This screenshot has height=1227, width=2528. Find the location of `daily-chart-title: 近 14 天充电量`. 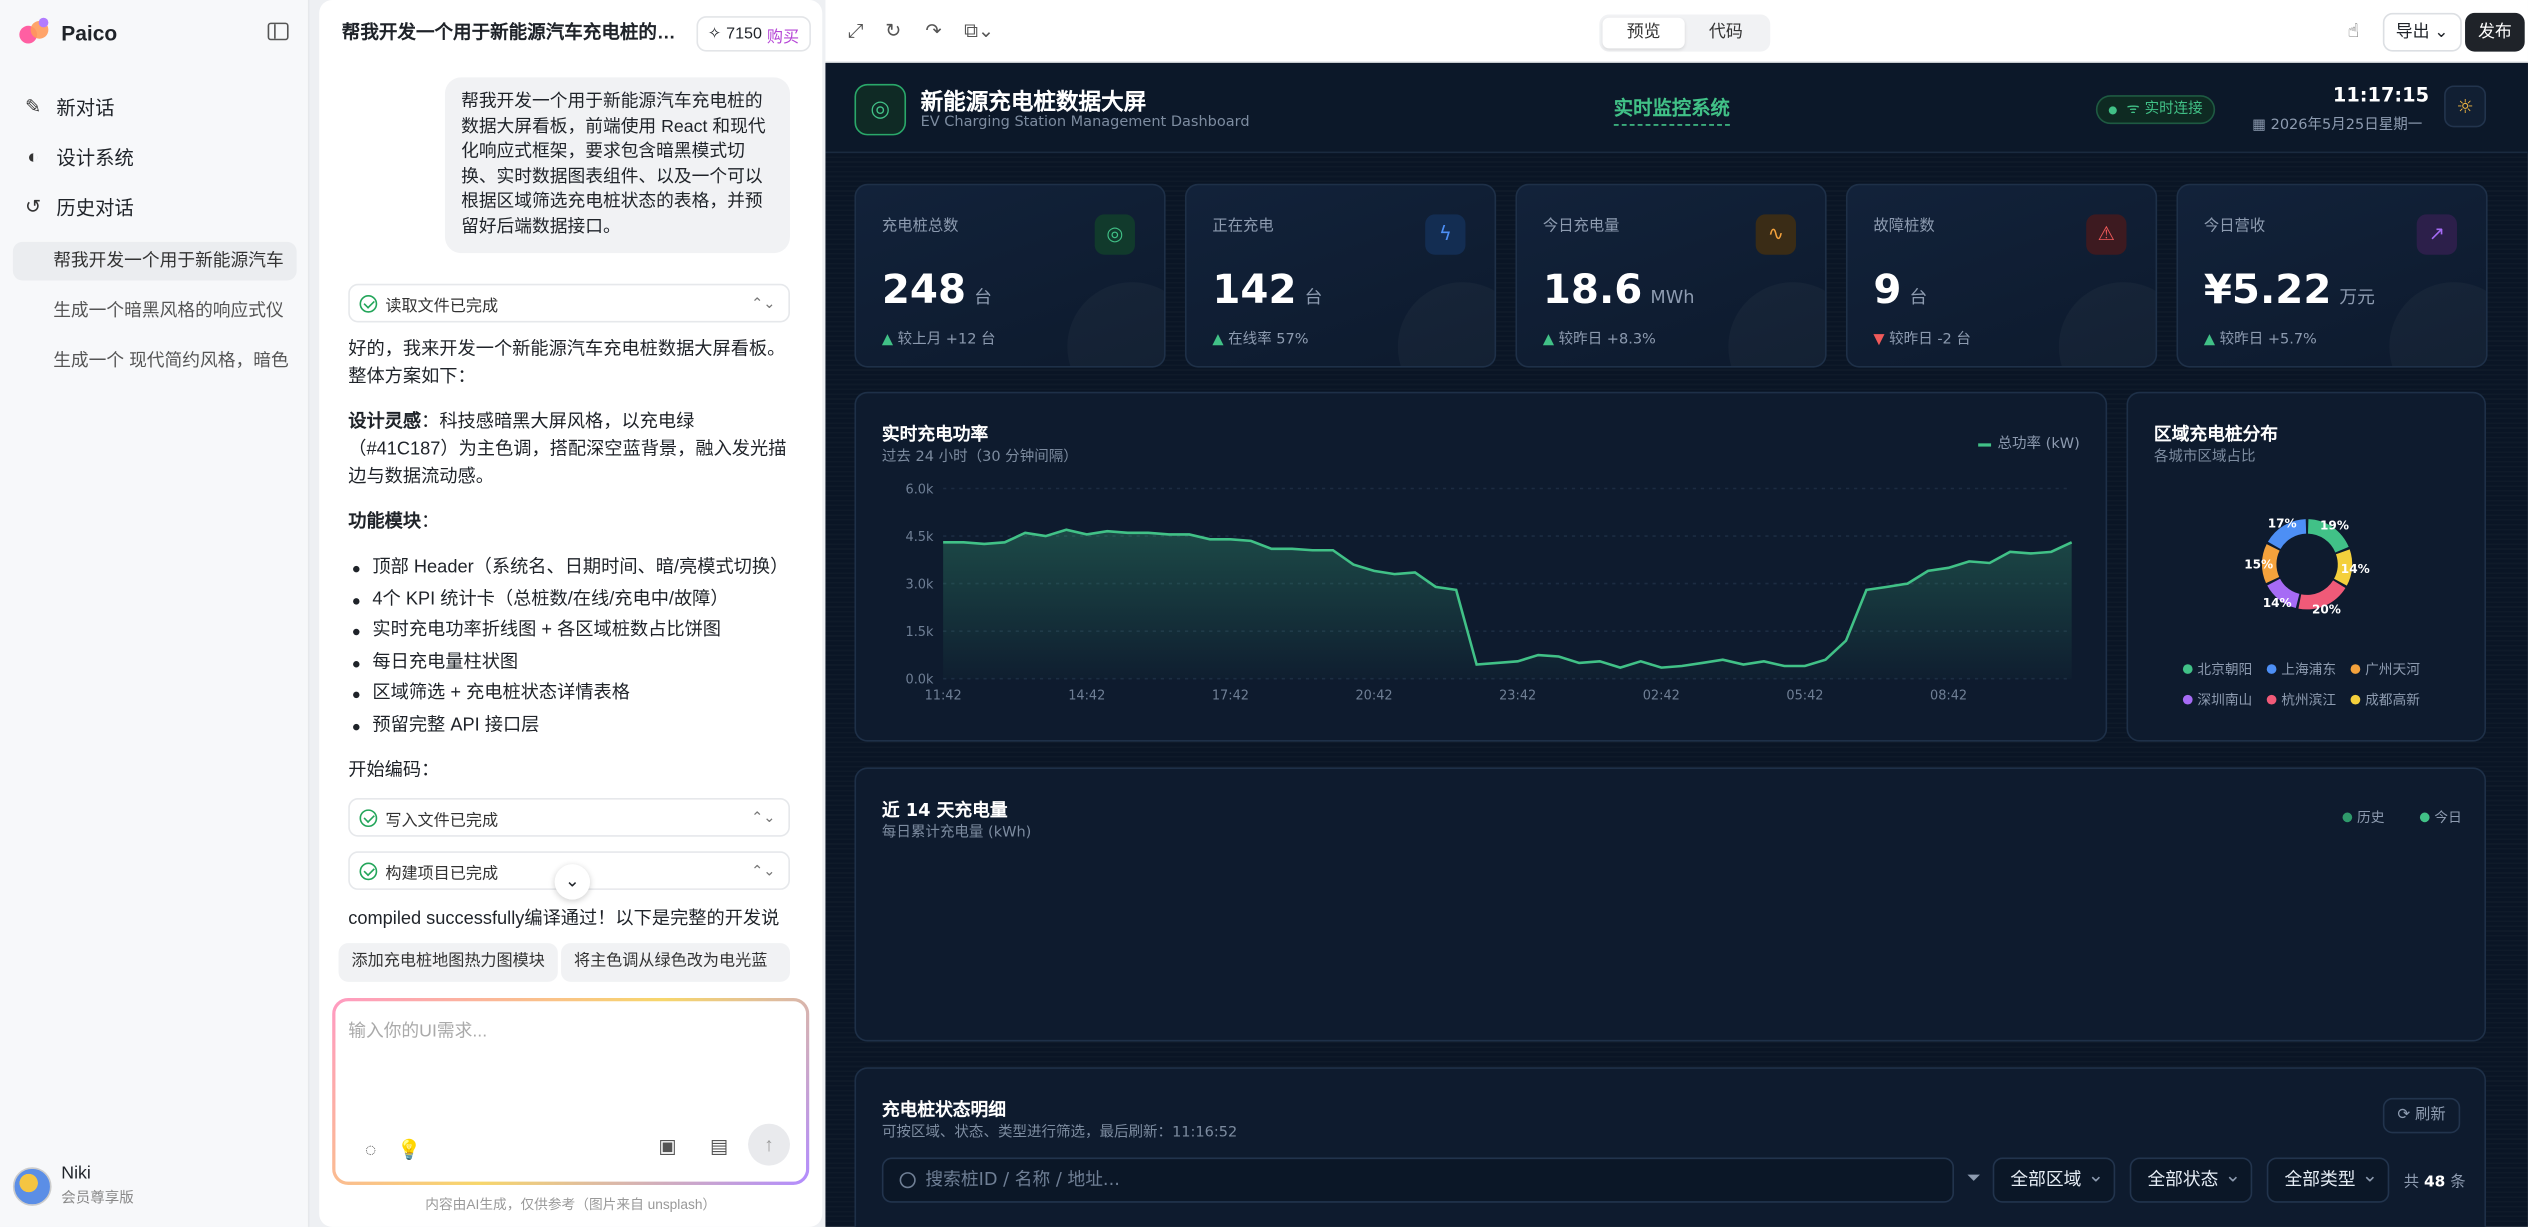

daily-chart-title: 近 14 天充电量 is located at coordinates (944, 810).